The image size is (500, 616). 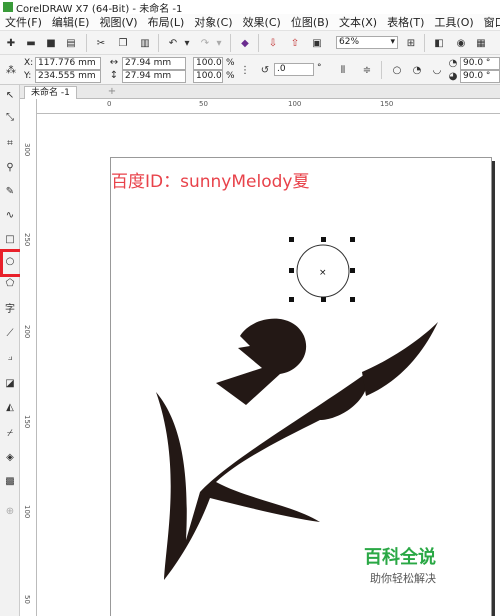 What do you see at coordinates (400, 557) in the screenshot?
I see `brand-title: 百科全说` at bounding box center [400, 557].